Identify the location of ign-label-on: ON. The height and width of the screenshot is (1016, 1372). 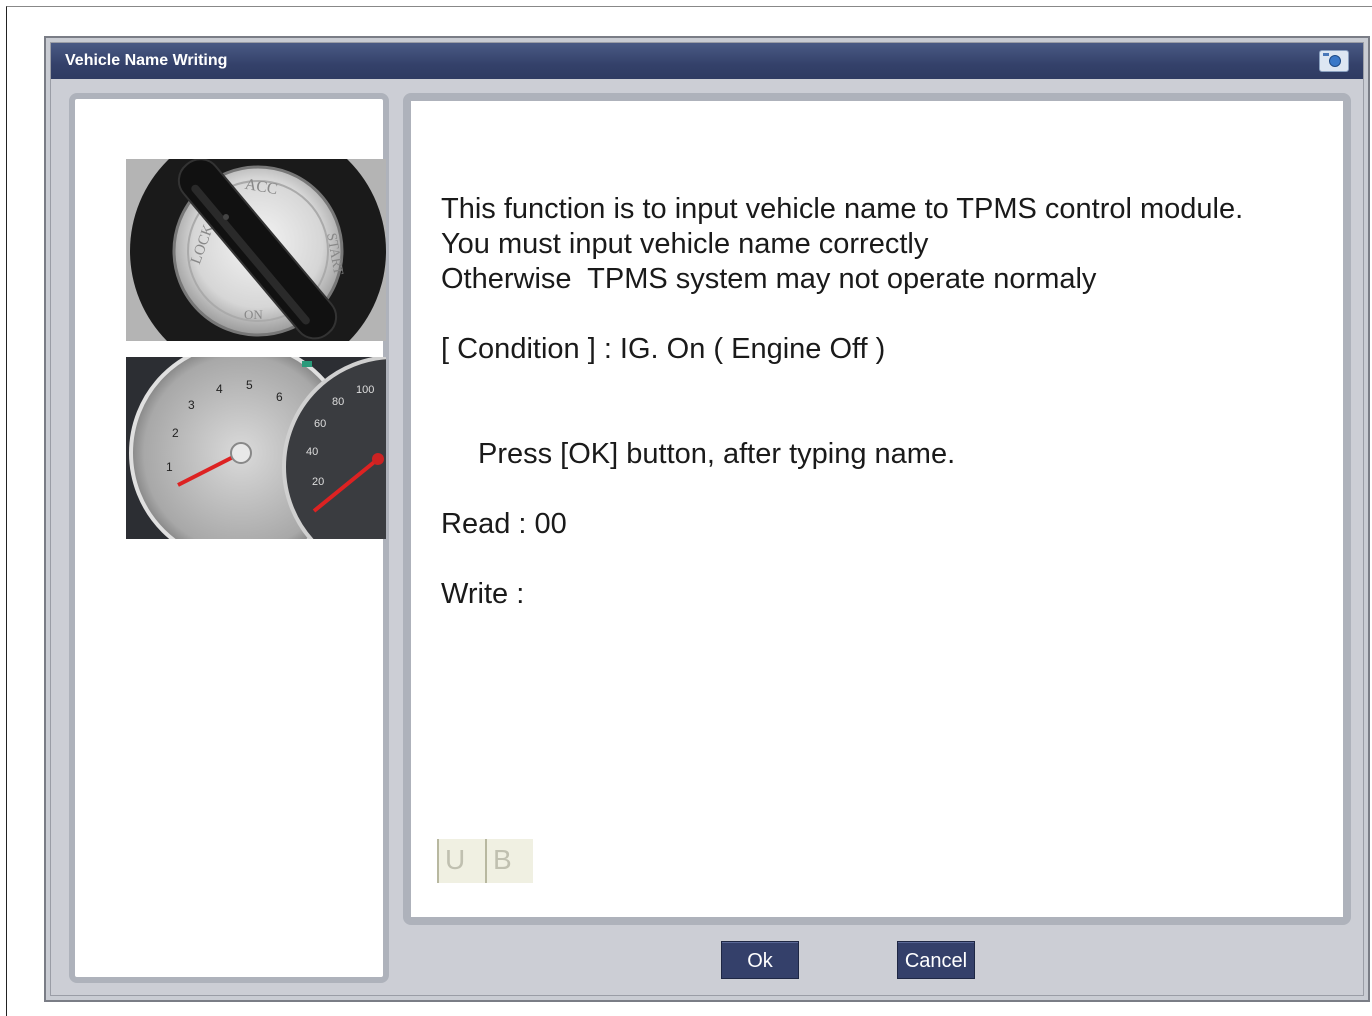
(253, 314).